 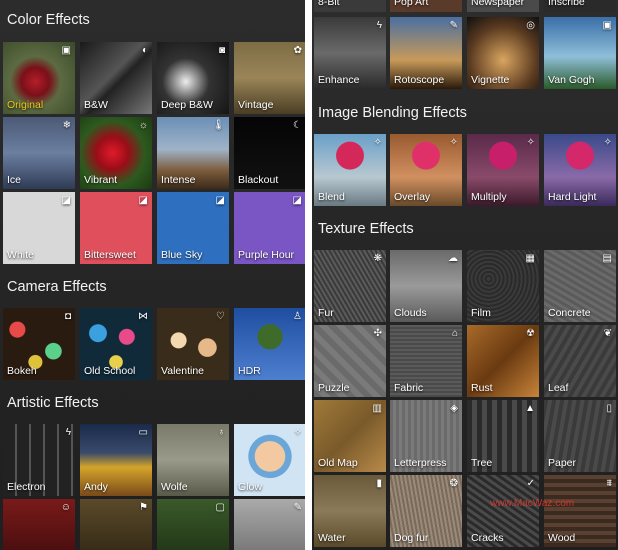 I want to click on effect-label: Electron, so click(x=26, y=487).